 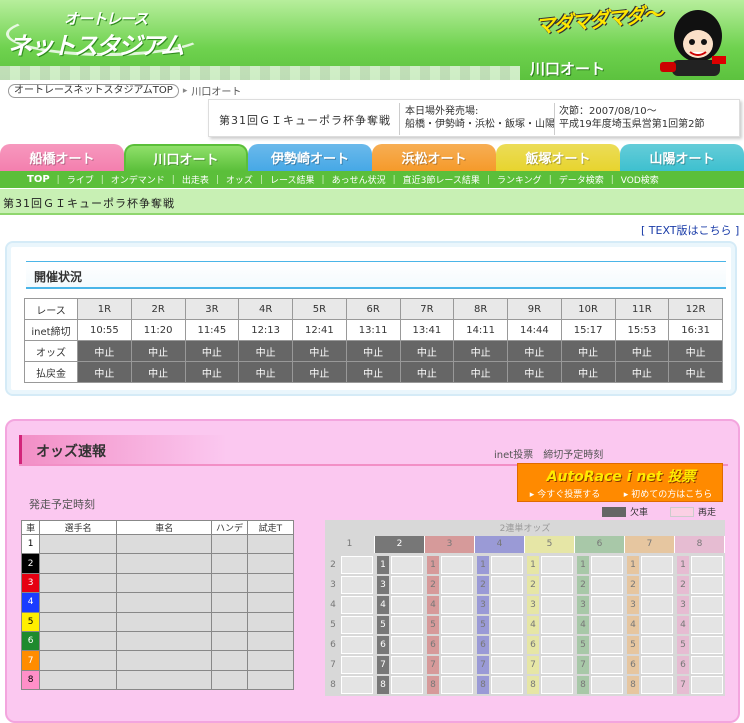 What do you see at coordinates (186, 157) in the screenshot?
I see `venue-tab-1: 川口オート` at bounding box center [186, 157].